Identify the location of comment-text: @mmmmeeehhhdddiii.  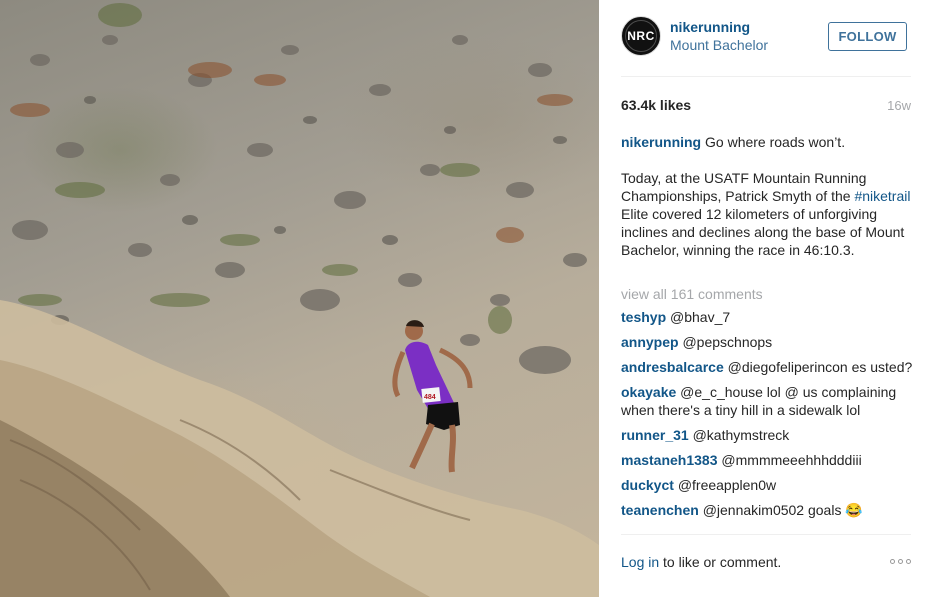
(791, 460).